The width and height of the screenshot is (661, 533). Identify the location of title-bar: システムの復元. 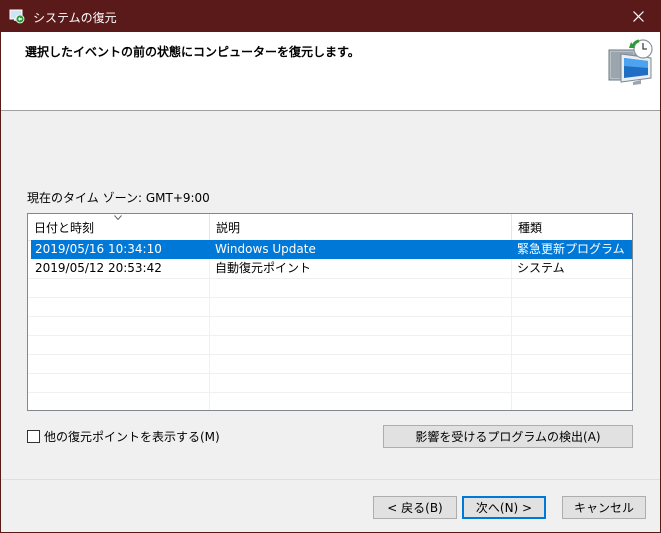
(330, 16).